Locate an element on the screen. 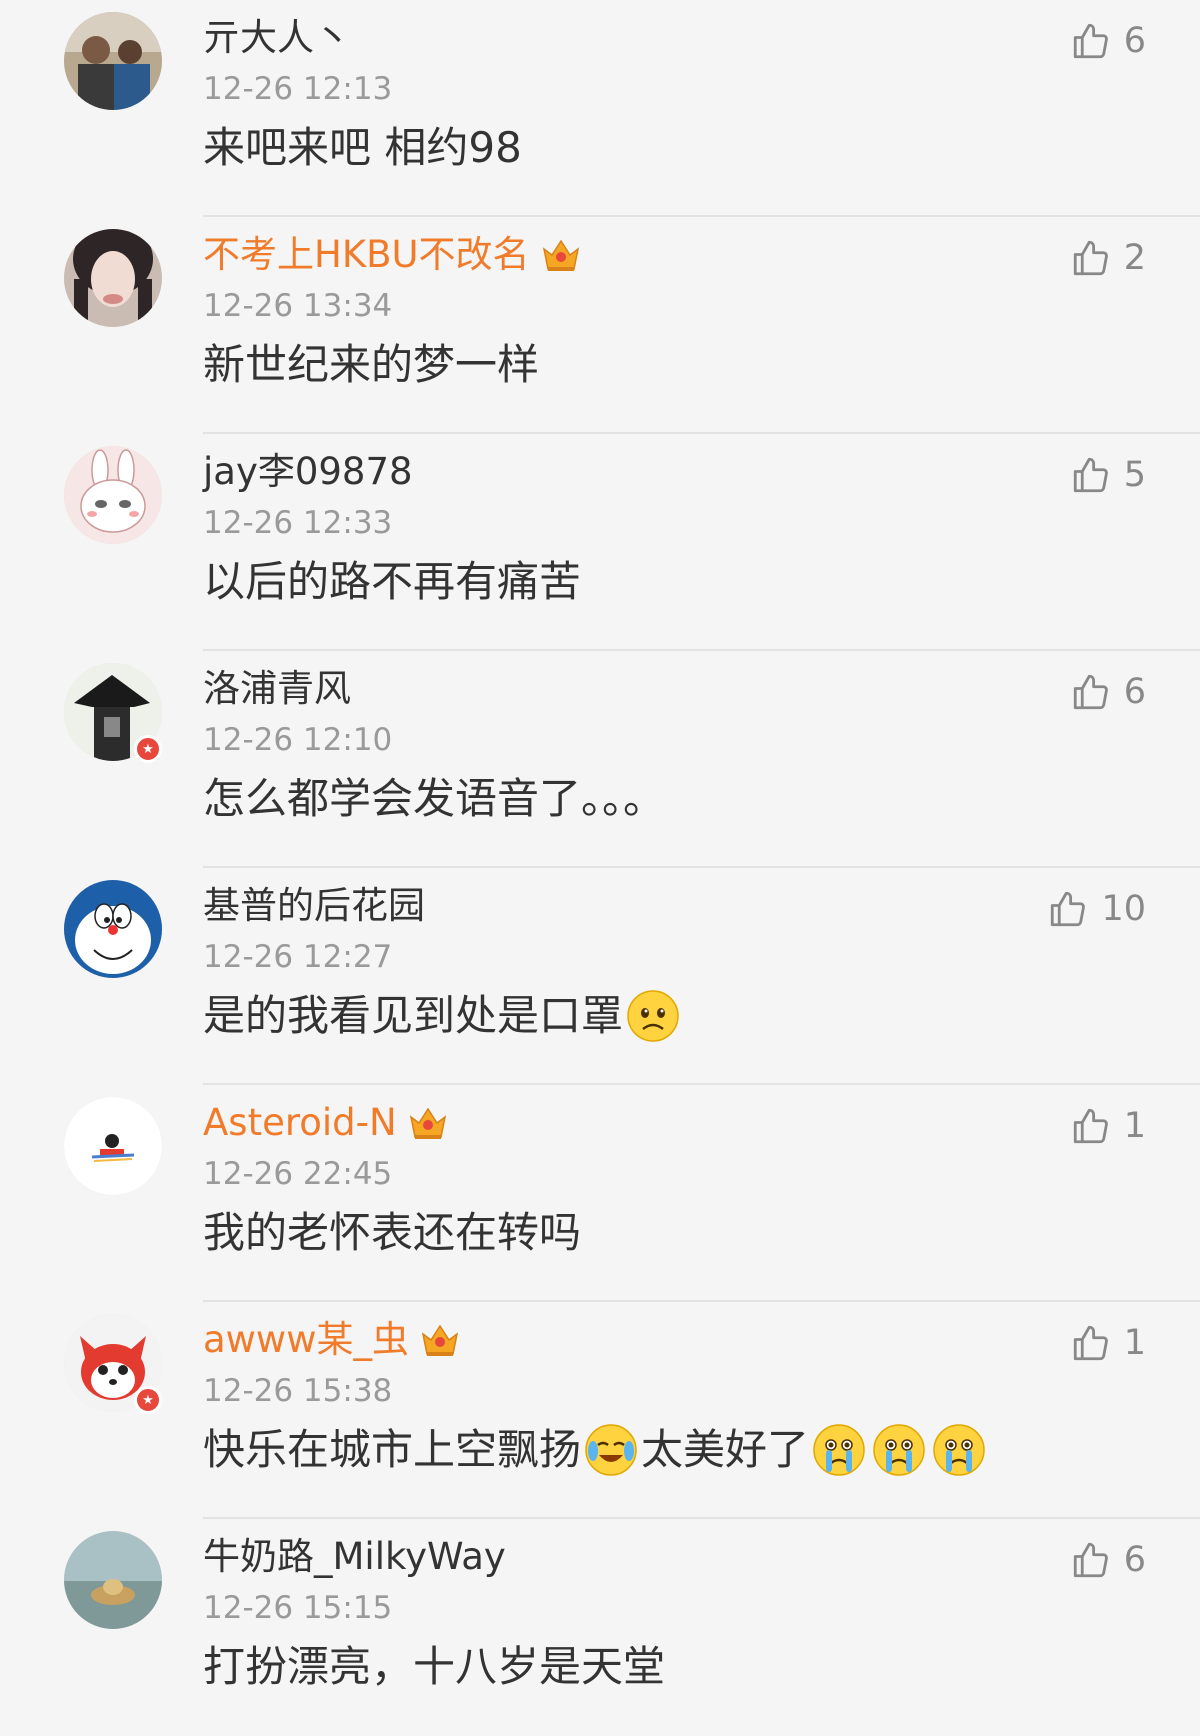 The image size is (1200, 1736). avatar-small-drawing is located at coordinates (113, 1146).